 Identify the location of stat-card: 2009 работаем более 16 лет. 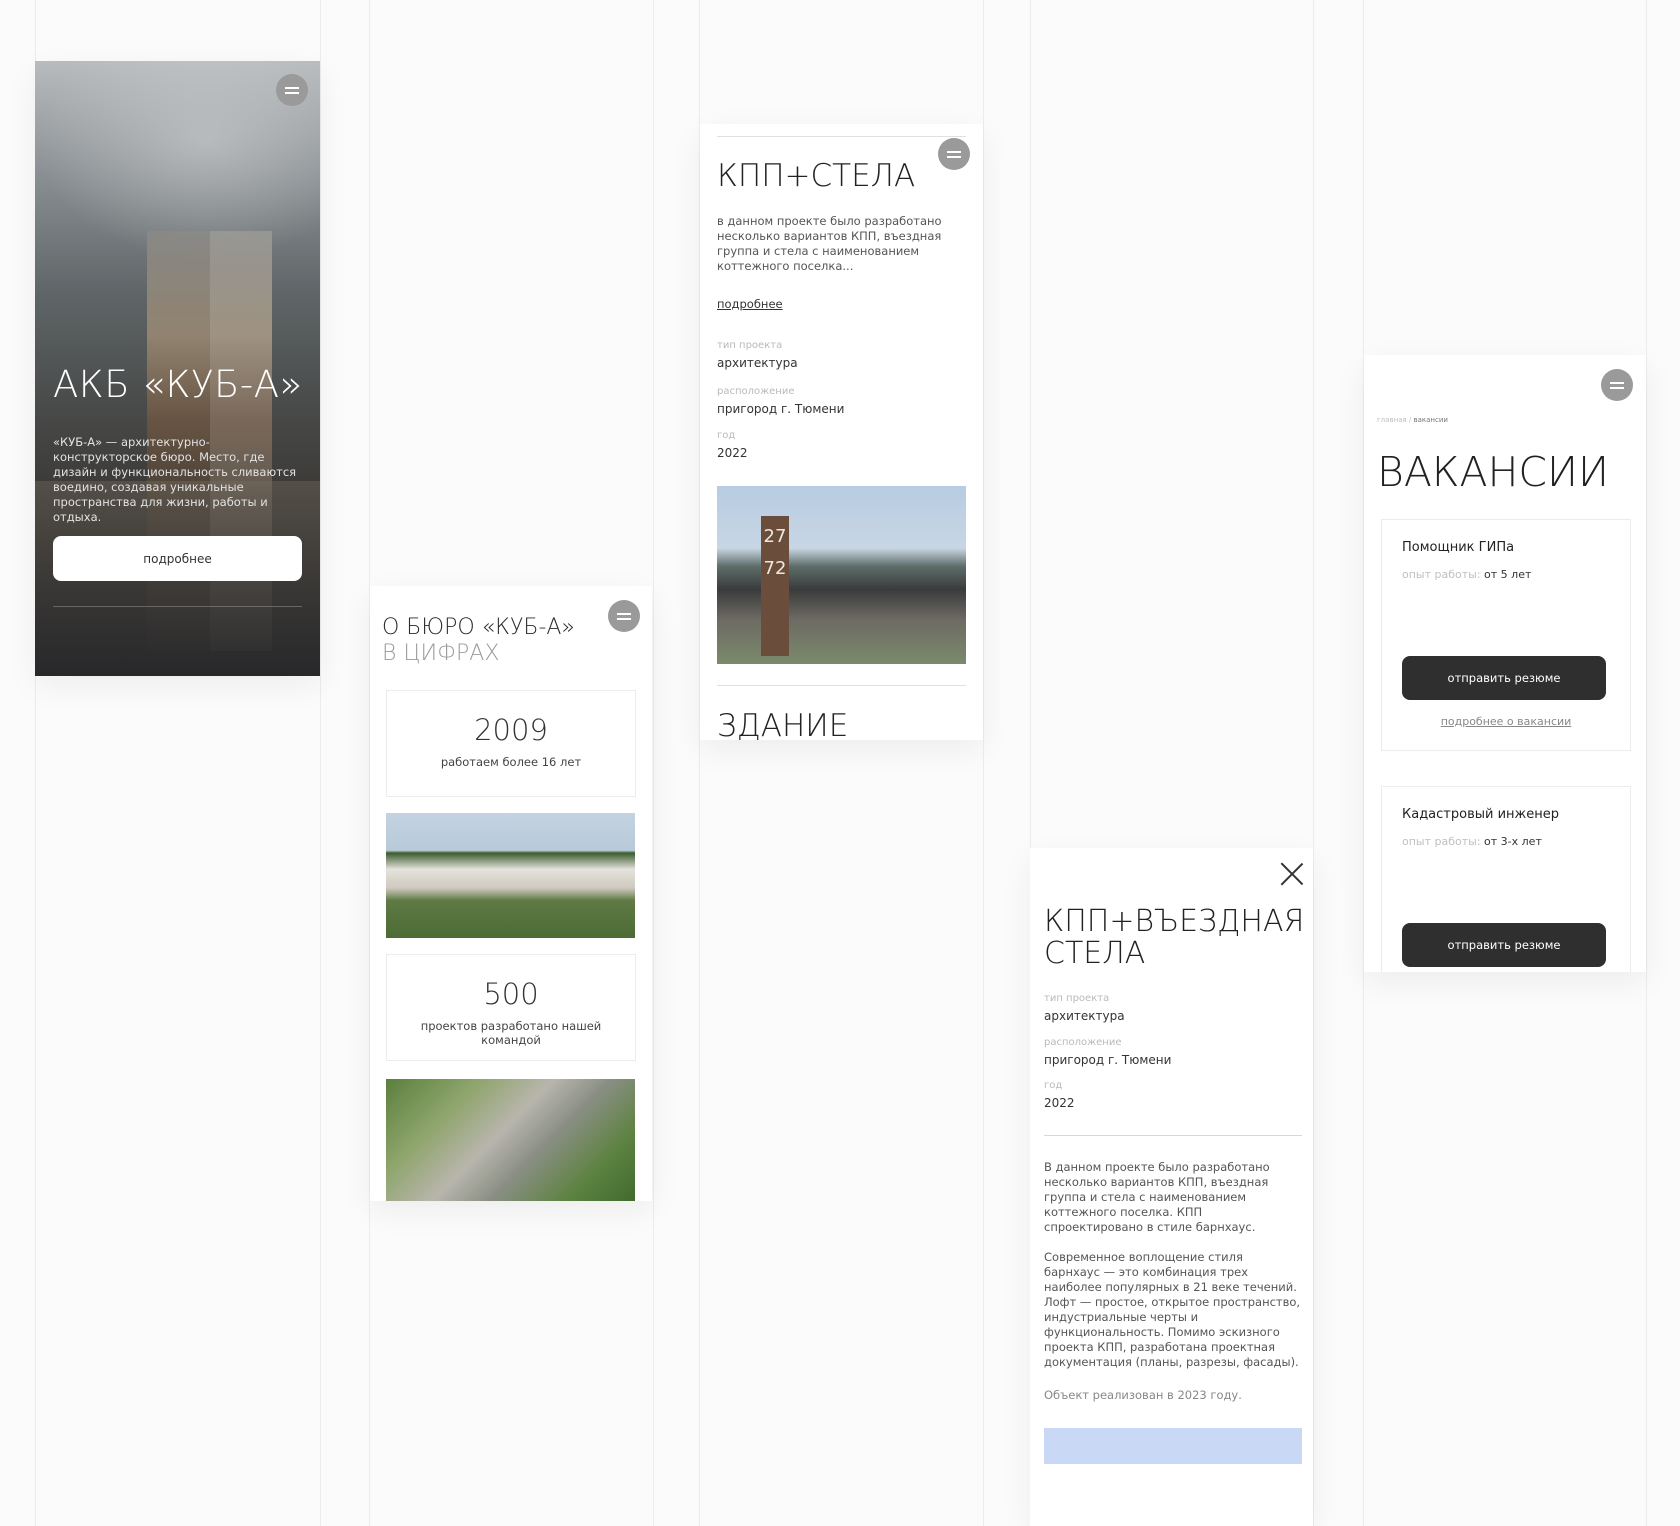
(511, 743).